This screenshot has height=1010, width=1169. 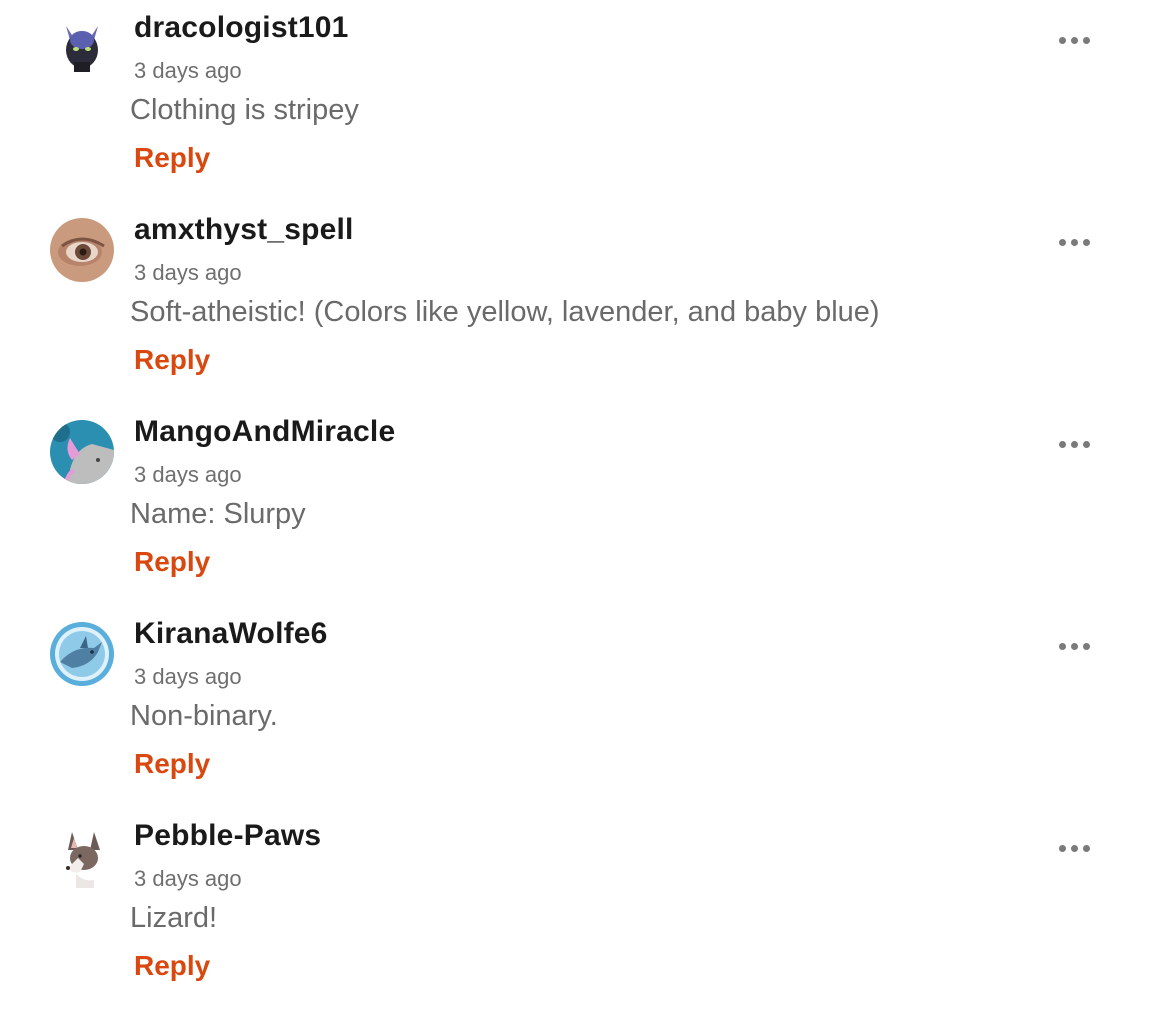 What do you see at coordinates (82, 250) in the screenshot?
I see `eye-avatar-icon` at bounding box center [82, 250].